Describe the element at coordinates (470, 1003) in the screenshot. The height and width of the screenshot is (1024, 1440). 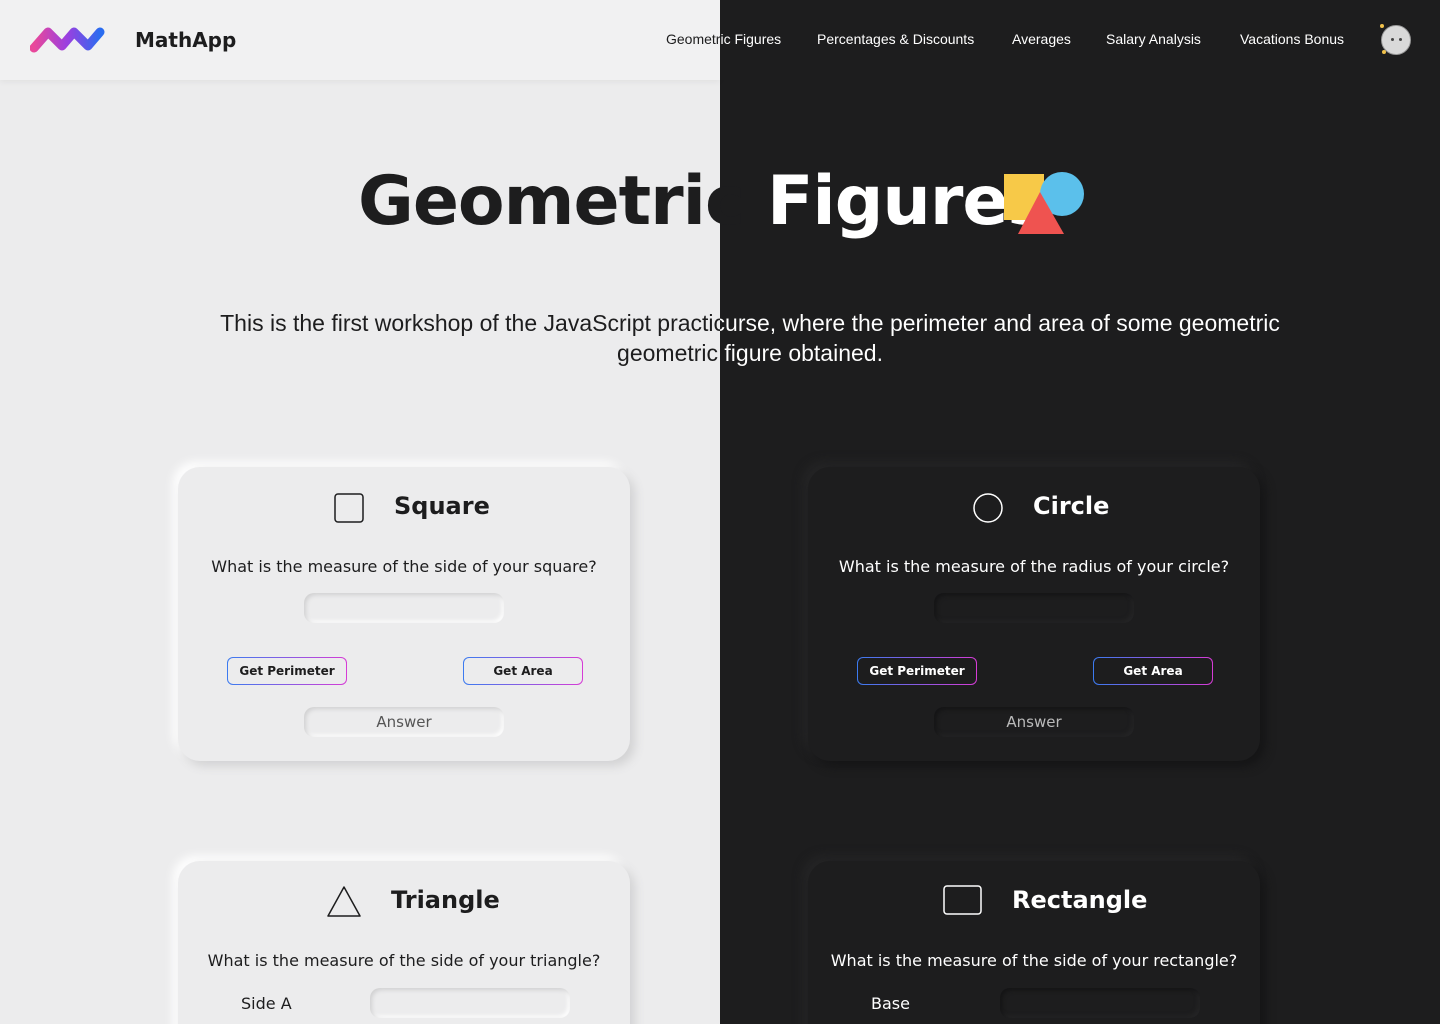
I see `side-a-input` at that location.